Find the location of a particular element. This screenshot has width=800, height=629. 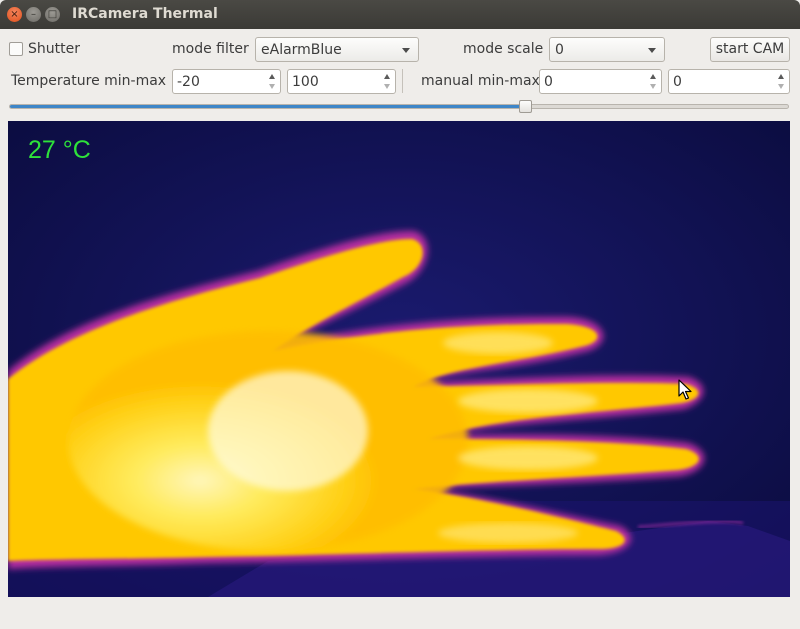

minimize-button: – is located at coordinates (33, 14).